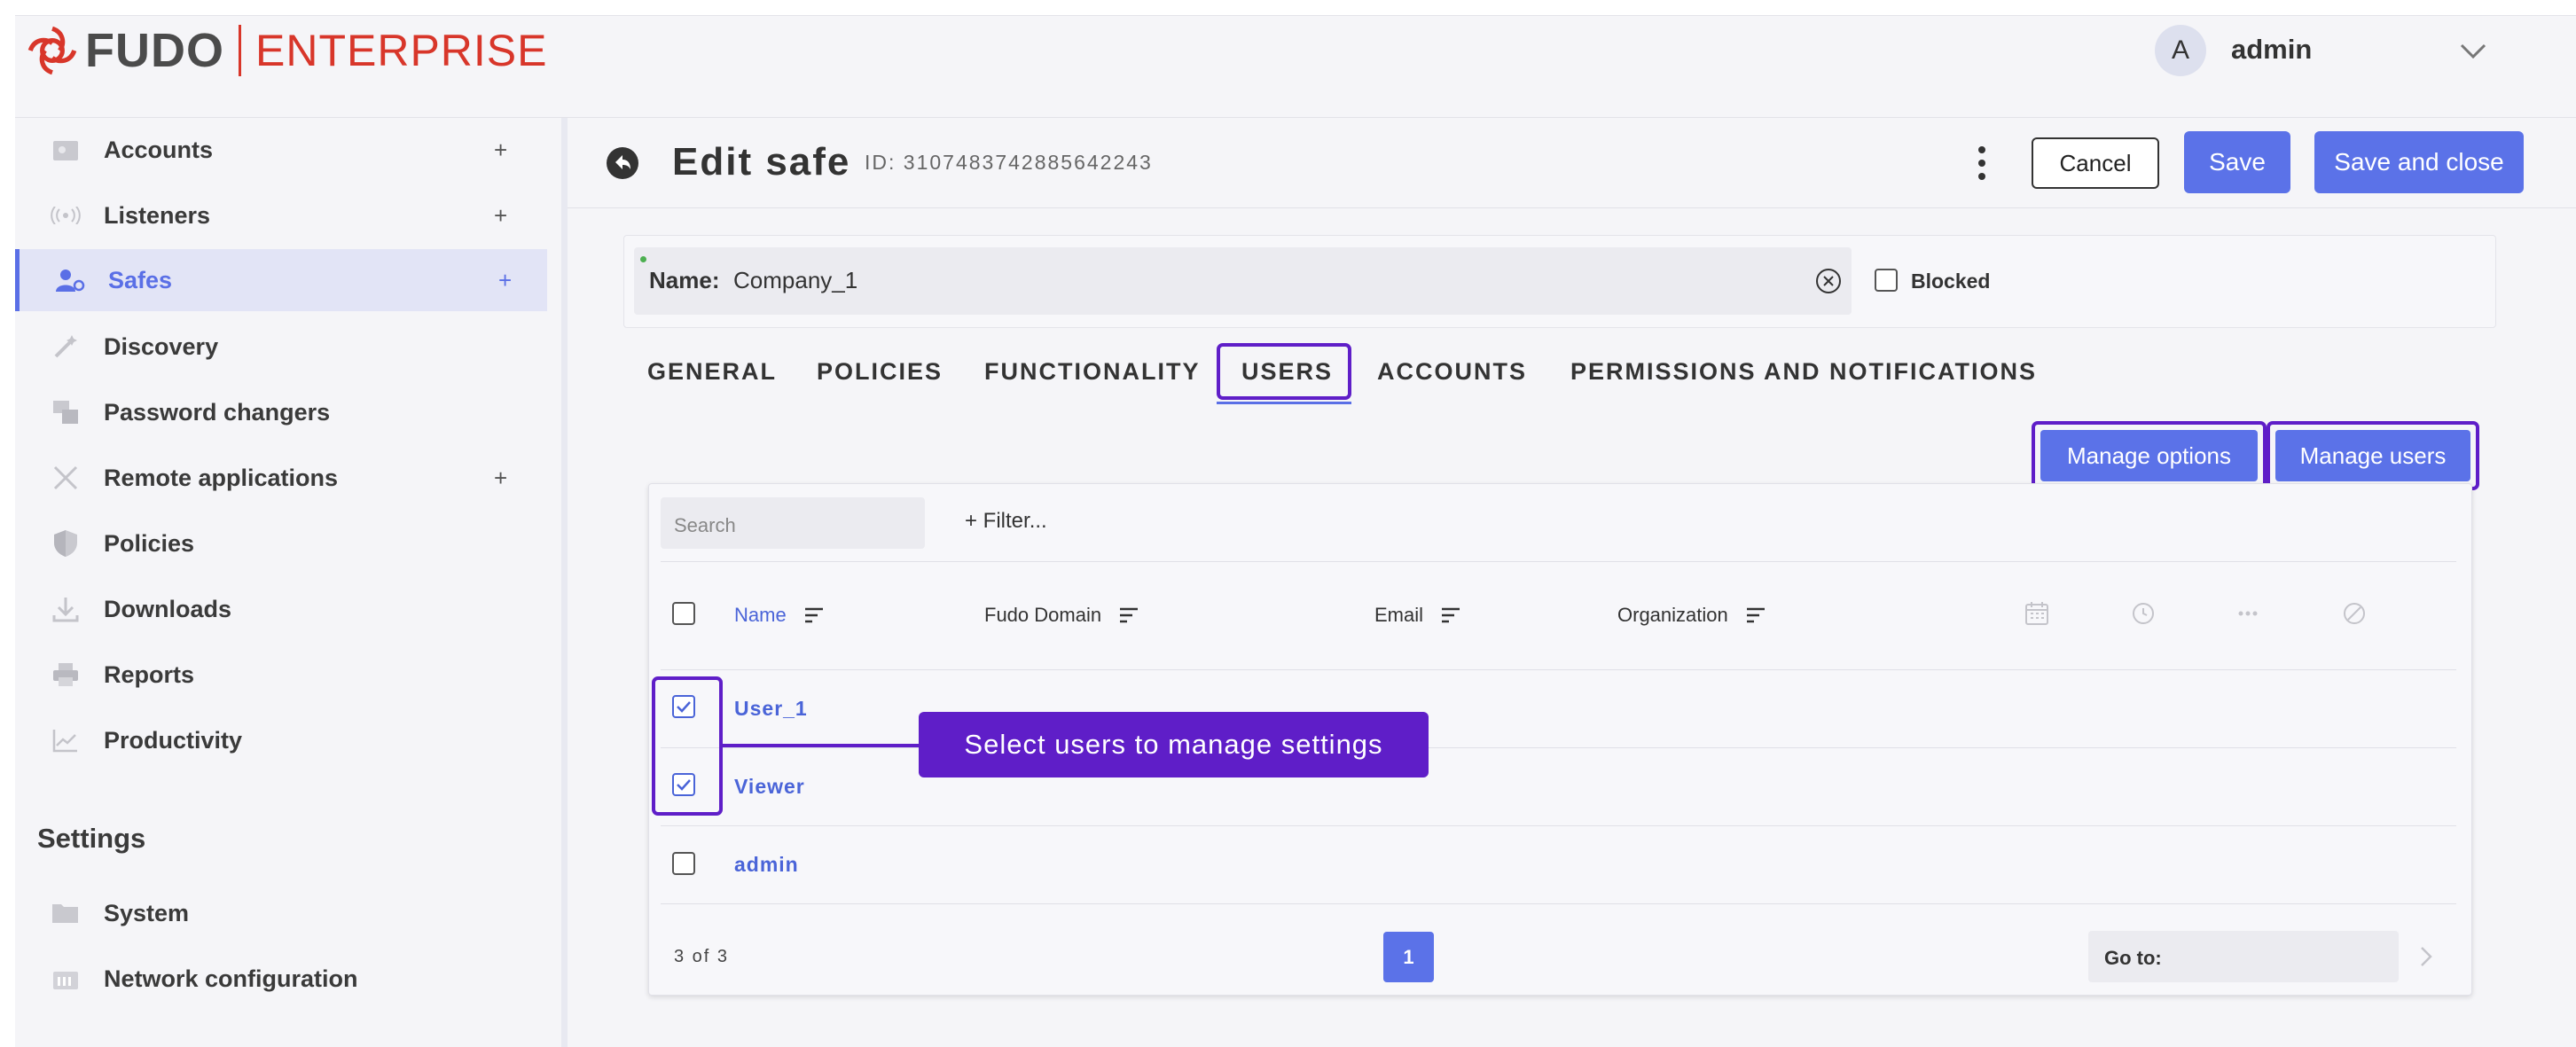 The height and width of the screenshot is (1047, 2576). Describe the element at coordinates (281, 913) in the screenshot. I see `sidebar-item-system: System` at that location.